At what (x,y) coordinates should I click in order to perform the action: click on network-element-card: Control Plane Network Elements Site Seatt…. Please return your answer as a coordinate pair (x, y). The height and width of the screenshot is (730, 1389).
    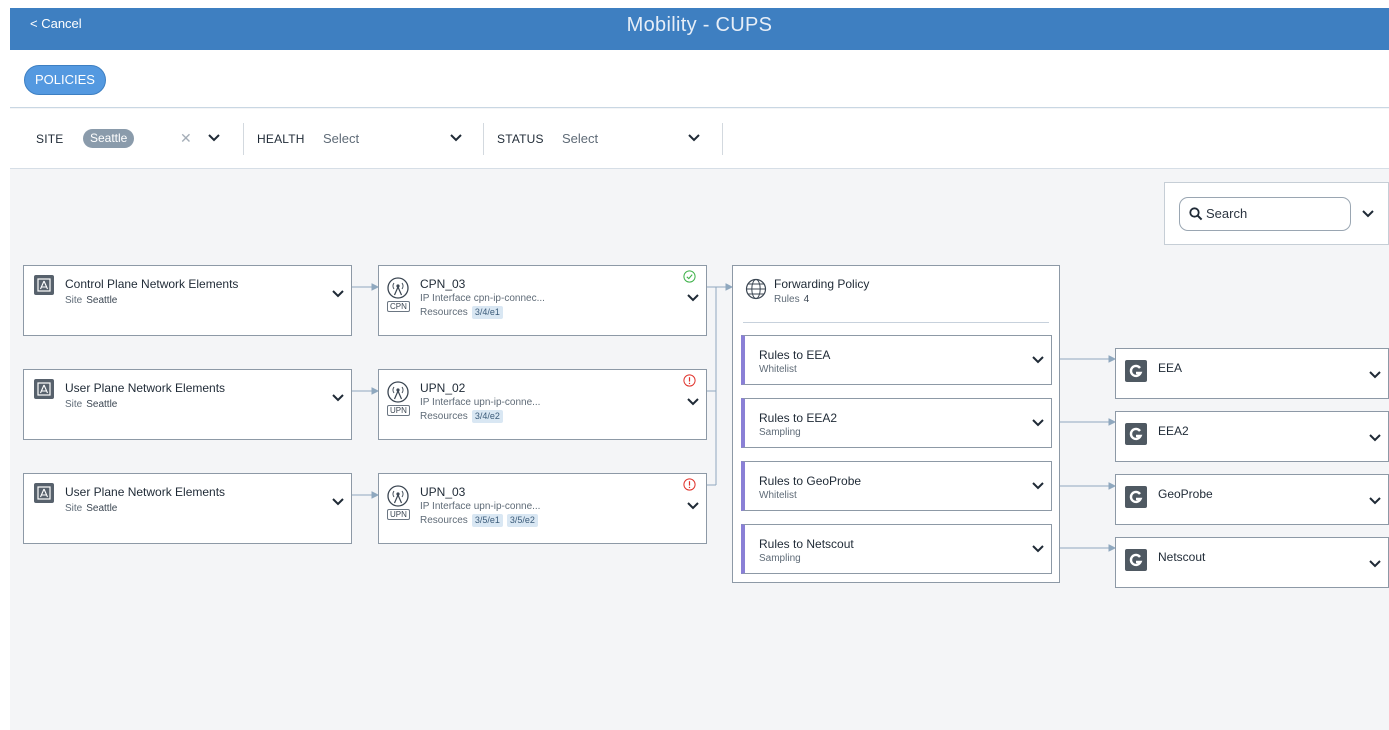
    Looking at the image, I should click on (187, 300).